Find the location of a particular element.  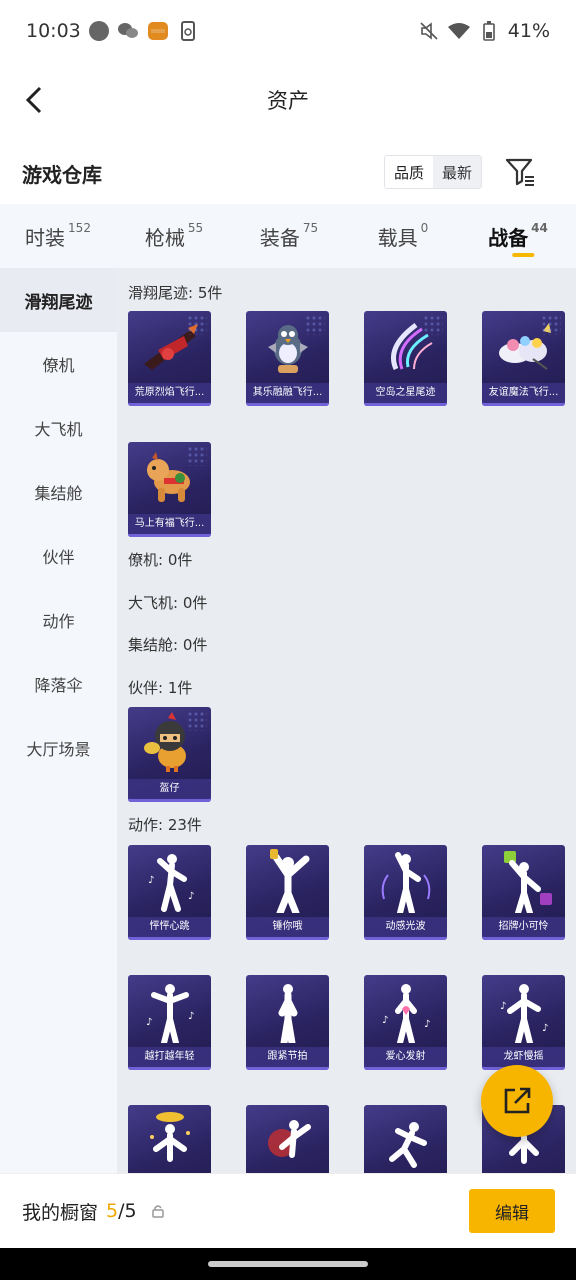

item-card: ♪ ♪ 爱心发射 is located at coordinates (405, 1022).